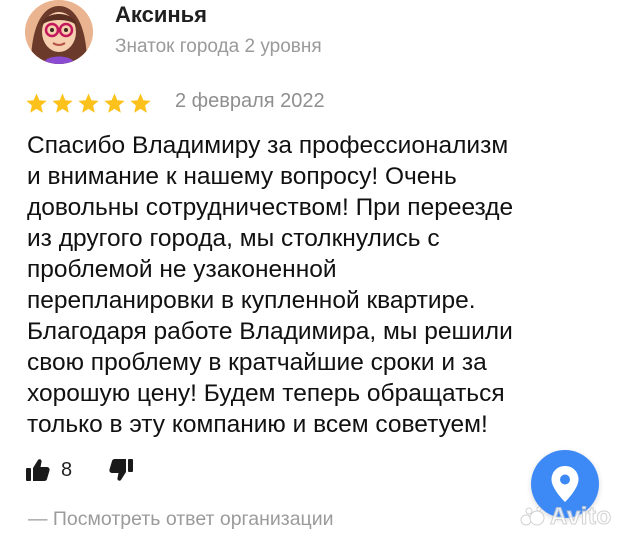  Describe the element at coordinates (161, 15) in the screenshot. I see `author-name: Аксинья` at that location.